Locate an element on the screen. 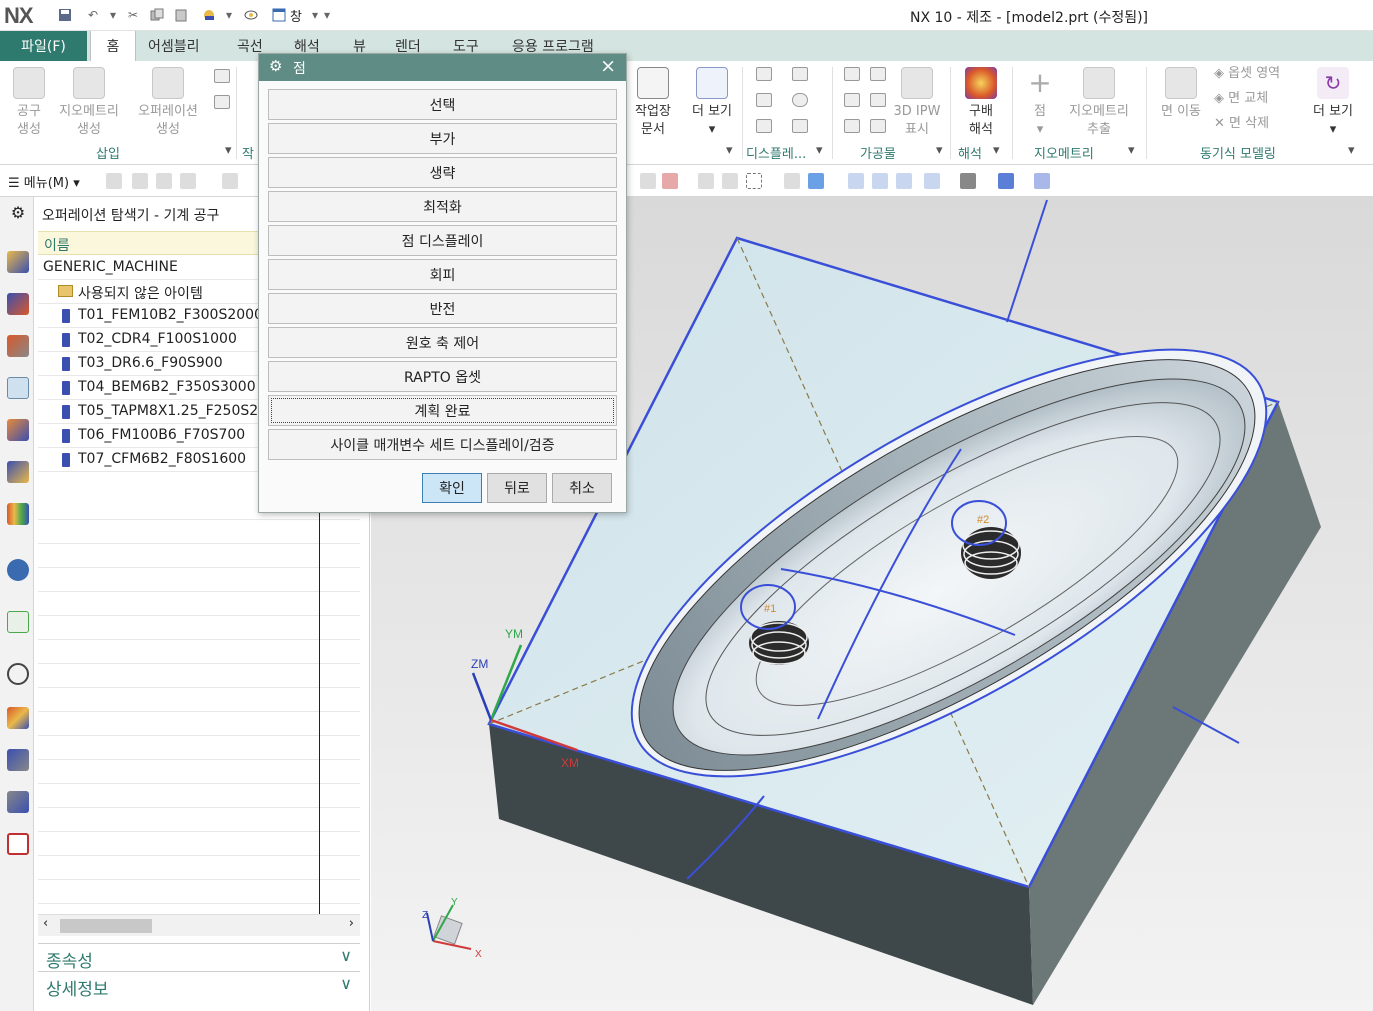 This screenshot has width=1373, height=1011. window-icon is located at coordinates (279, 15).